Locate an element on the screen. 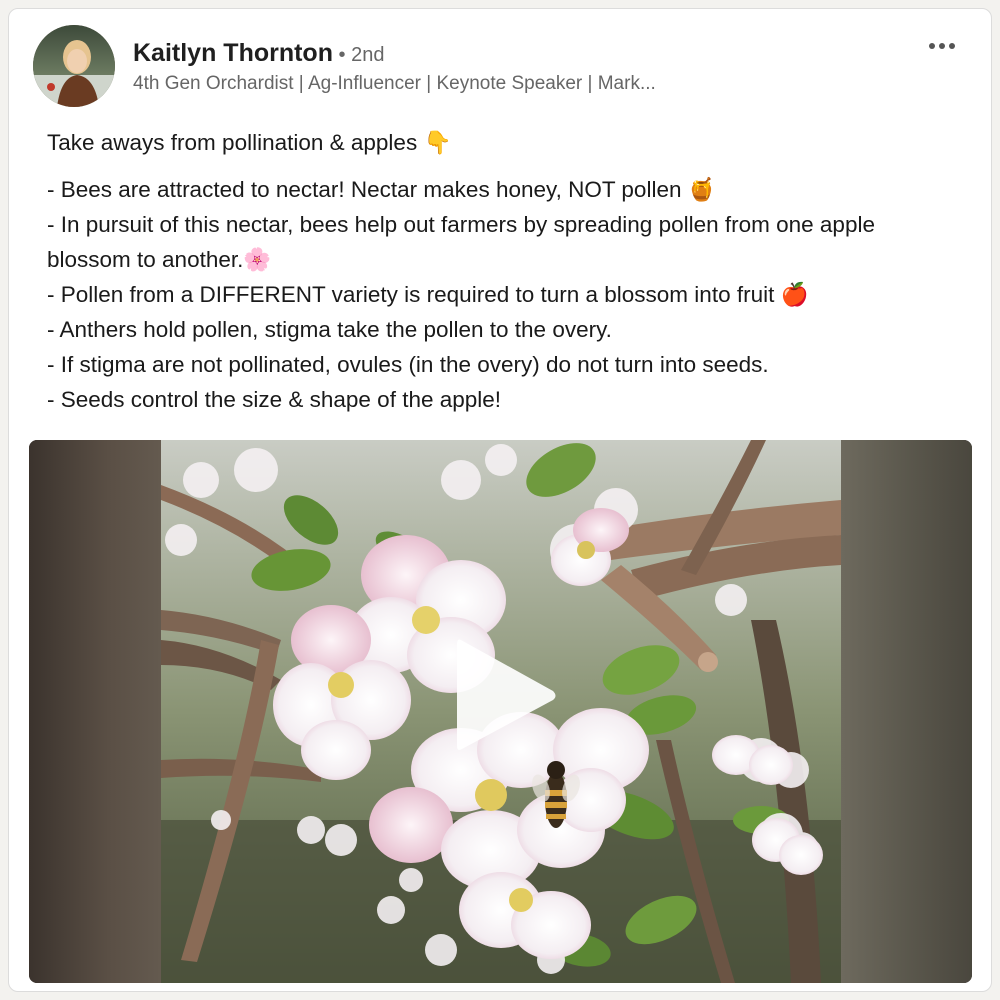 The height and width of the screenshot is (1000, 1000). author-info: Kaitlyn Thornton • 2nd is located at coordinates (258, 53).